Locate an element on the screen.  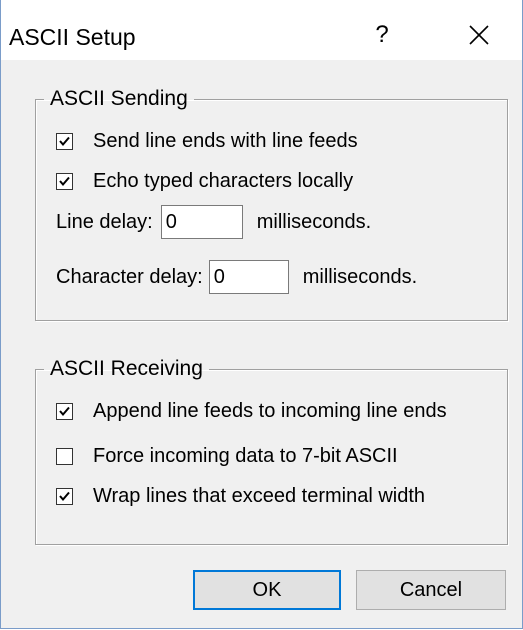
ok-button: OK is located at coordinates (267, 590).